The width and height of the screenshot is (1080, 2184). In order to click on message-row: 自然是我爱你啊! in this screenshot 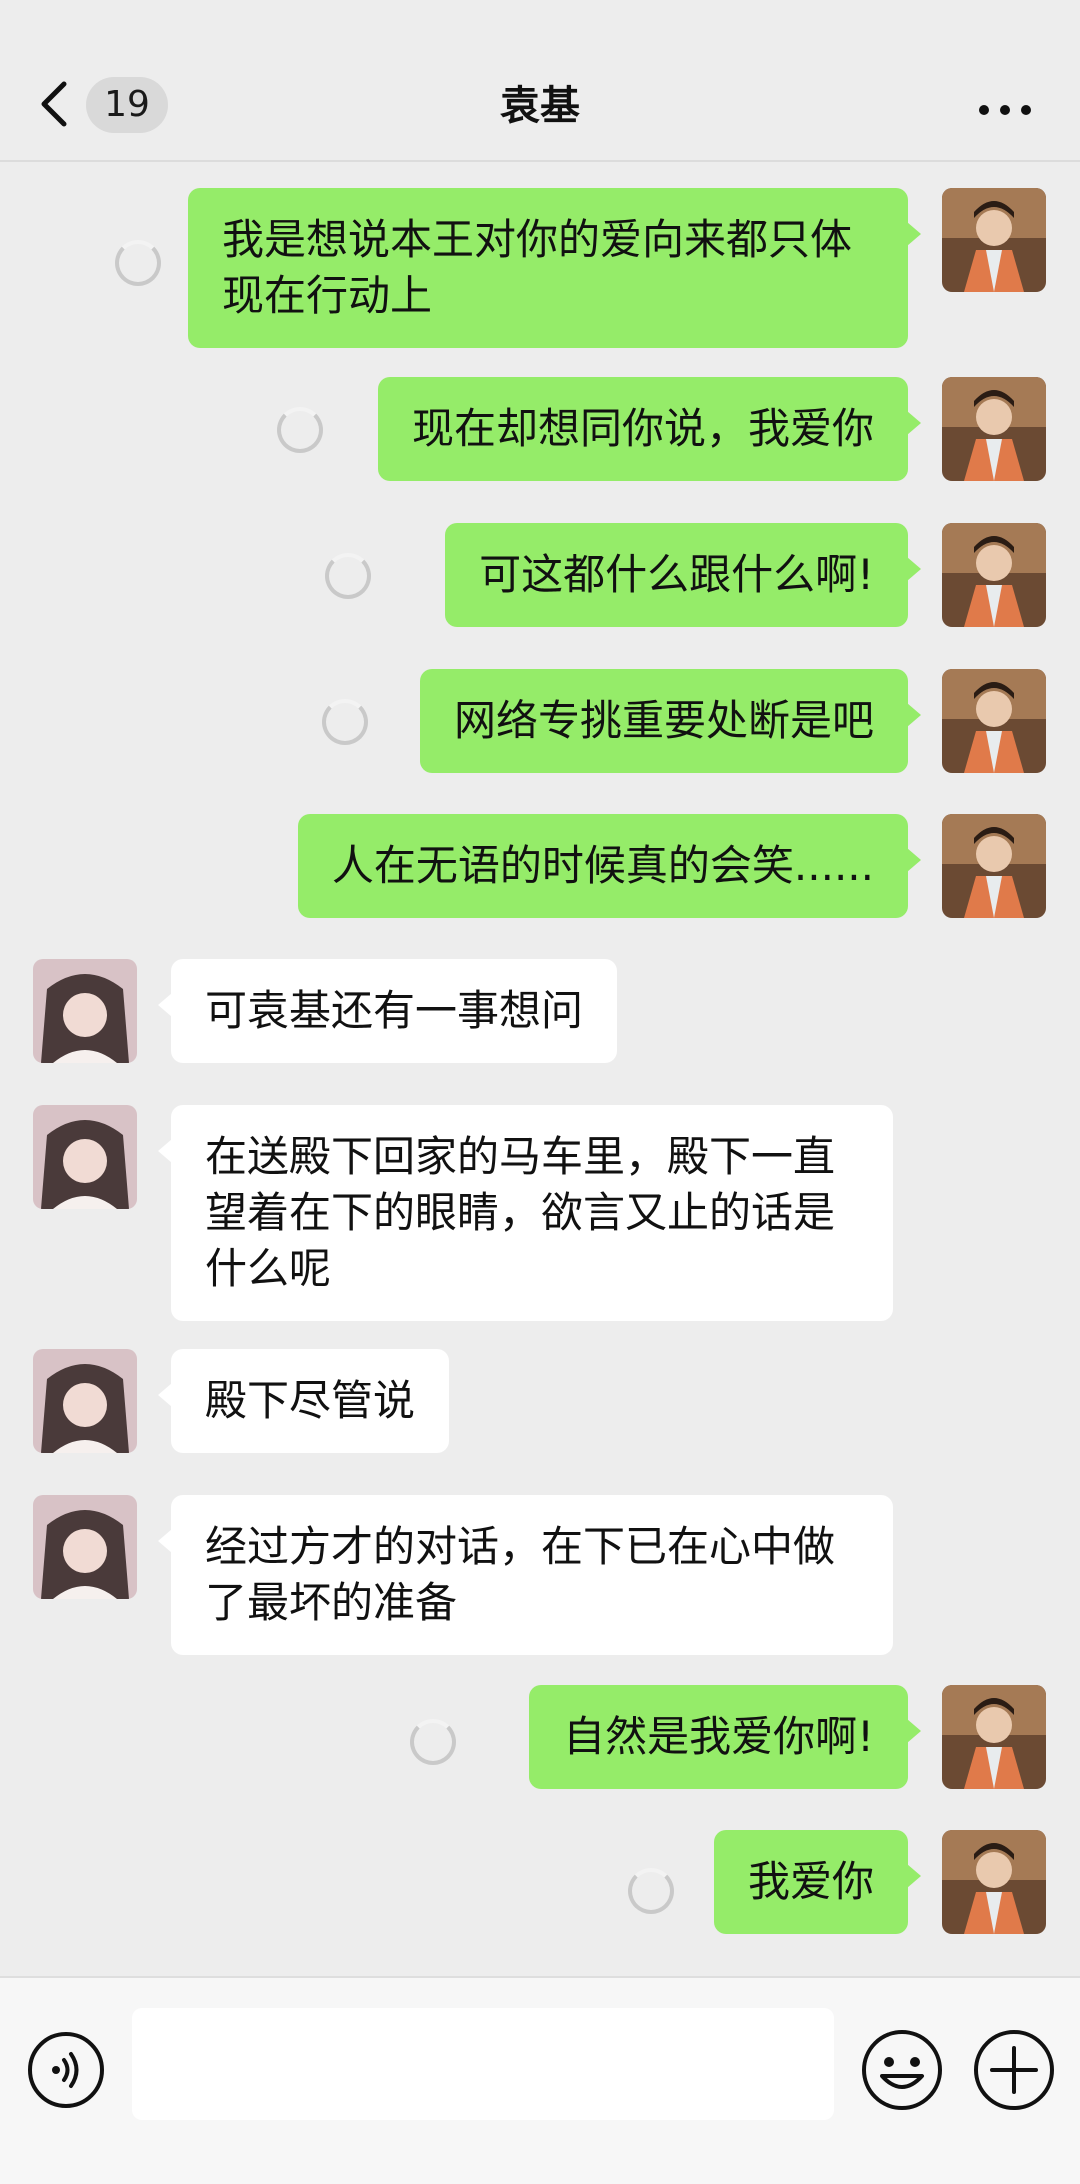, I will do `click(540, 1737)`.